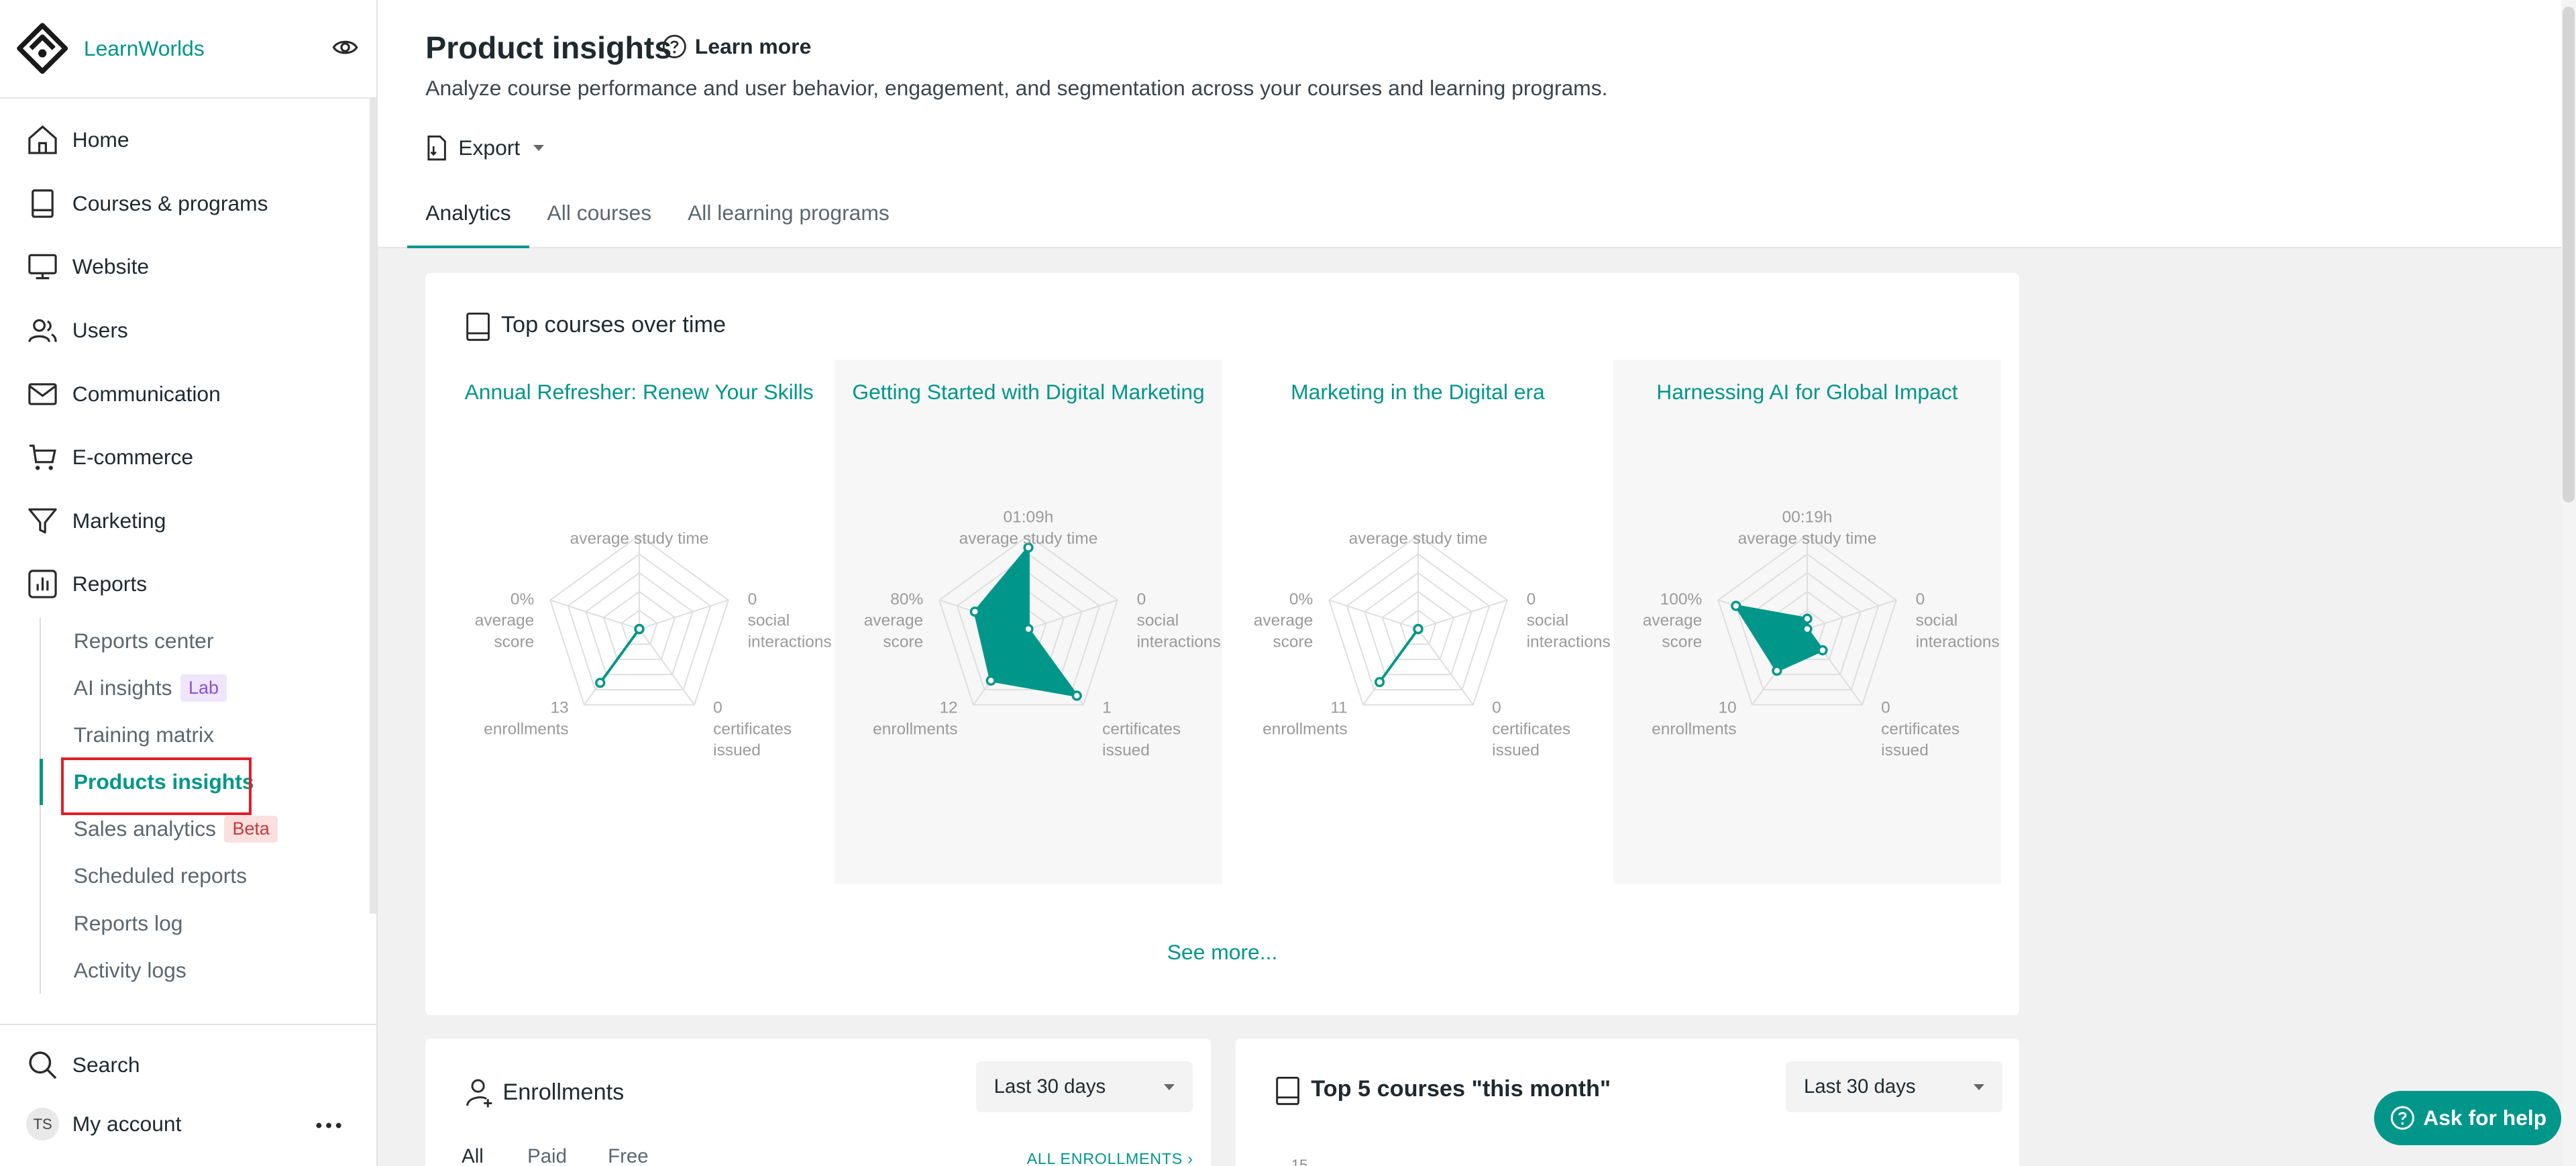 The height and width of the screenshot is (1166, 2576). Describe the element at coordinates (753, 46) in the screenshot. I see `learn-more-link: Learn more` at that location.